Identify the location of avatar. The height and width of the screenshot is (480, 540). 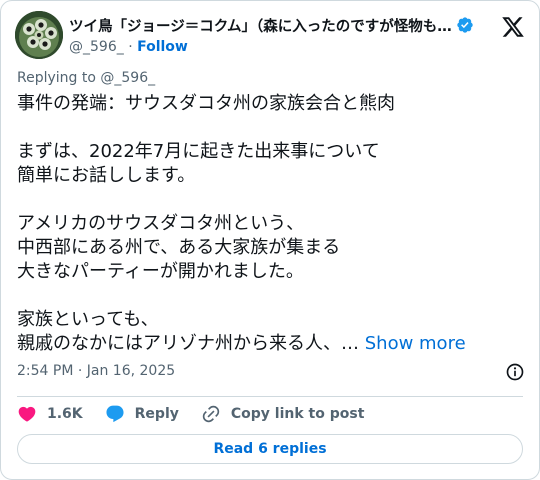
(39, 35).